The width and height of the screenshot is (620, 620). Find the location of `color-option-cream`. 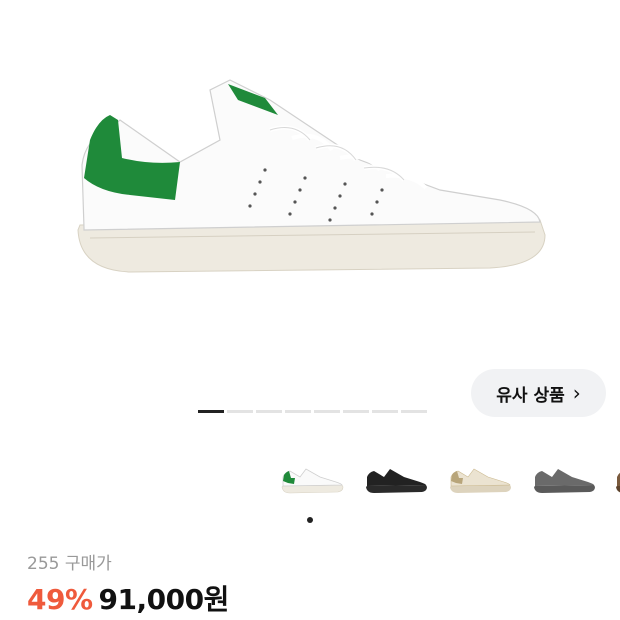

color-option-cream is located at coordinates (480, 482).